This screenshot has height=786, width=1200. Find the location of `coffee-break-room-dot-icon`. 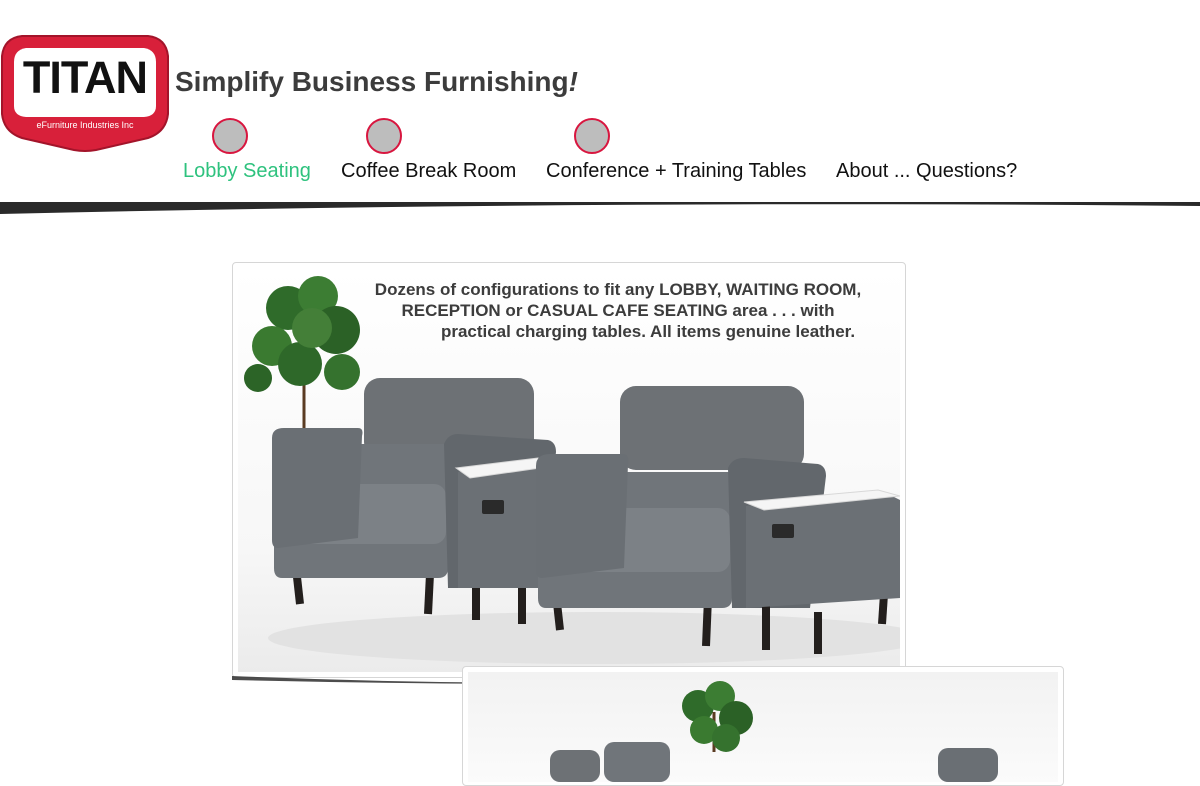

coffee-break-room-dot-icon is located at coordinates (384, 136).